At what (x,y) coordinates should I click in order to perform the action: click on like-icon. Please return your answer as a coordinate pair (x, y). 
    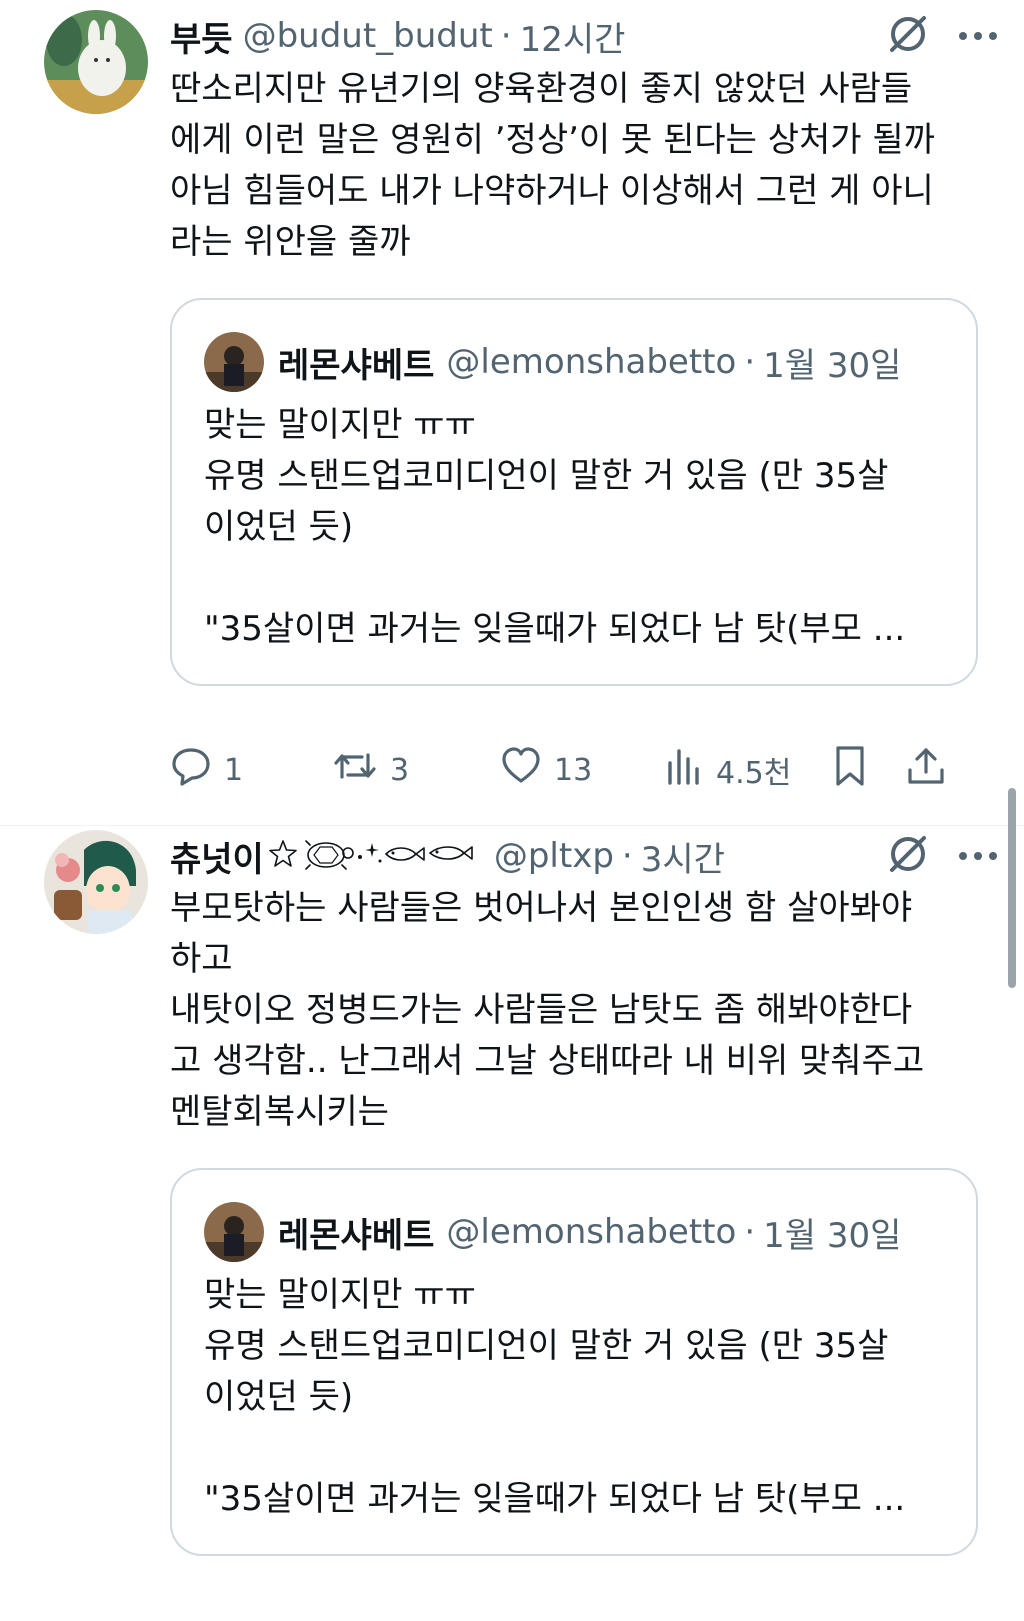
    Looking at the image, I should click on (521, 770).